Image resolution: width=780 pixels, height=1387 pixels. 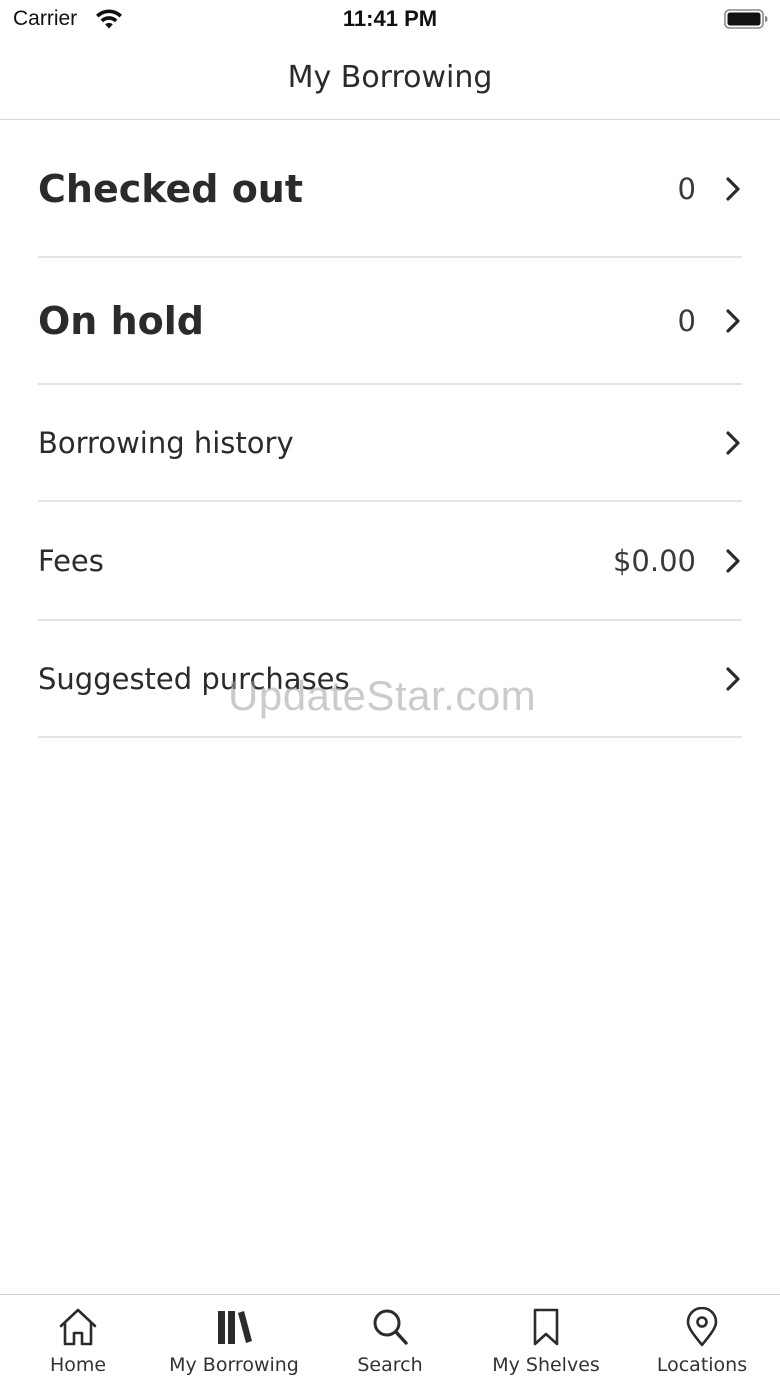 I want to click on tab-label: Locations, so click(x=702, y=1365).